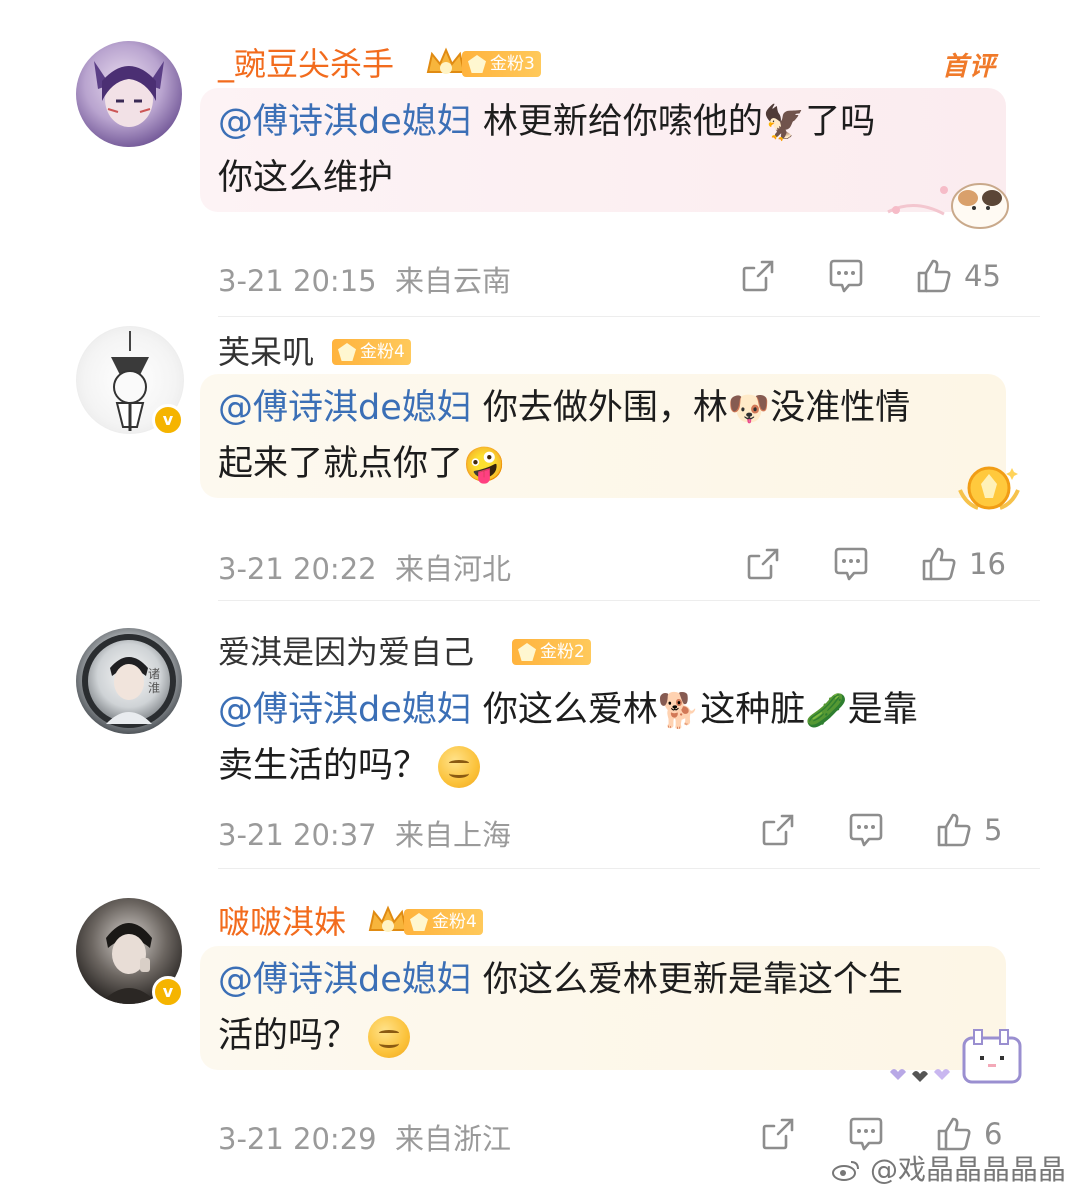  I want to click on comment-text: @傅诗淇de媳妇 林更新给你嗦他的🦅了吗, so click(603, 122).